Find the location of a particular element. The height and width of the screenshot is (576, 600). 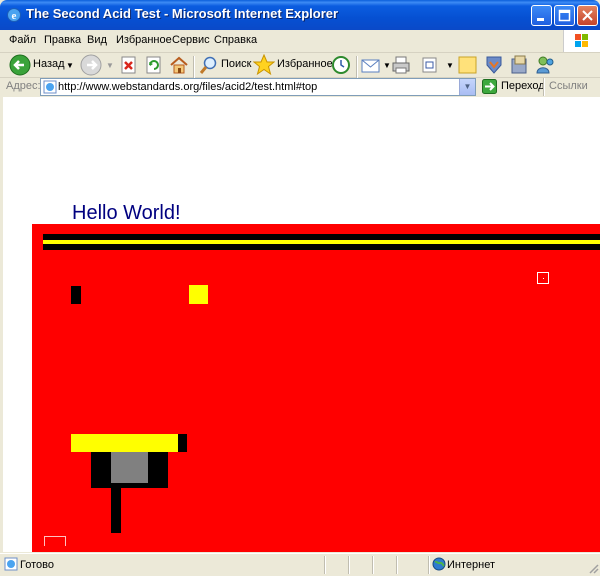

bottom-marker is located at coordinates (55, 541).